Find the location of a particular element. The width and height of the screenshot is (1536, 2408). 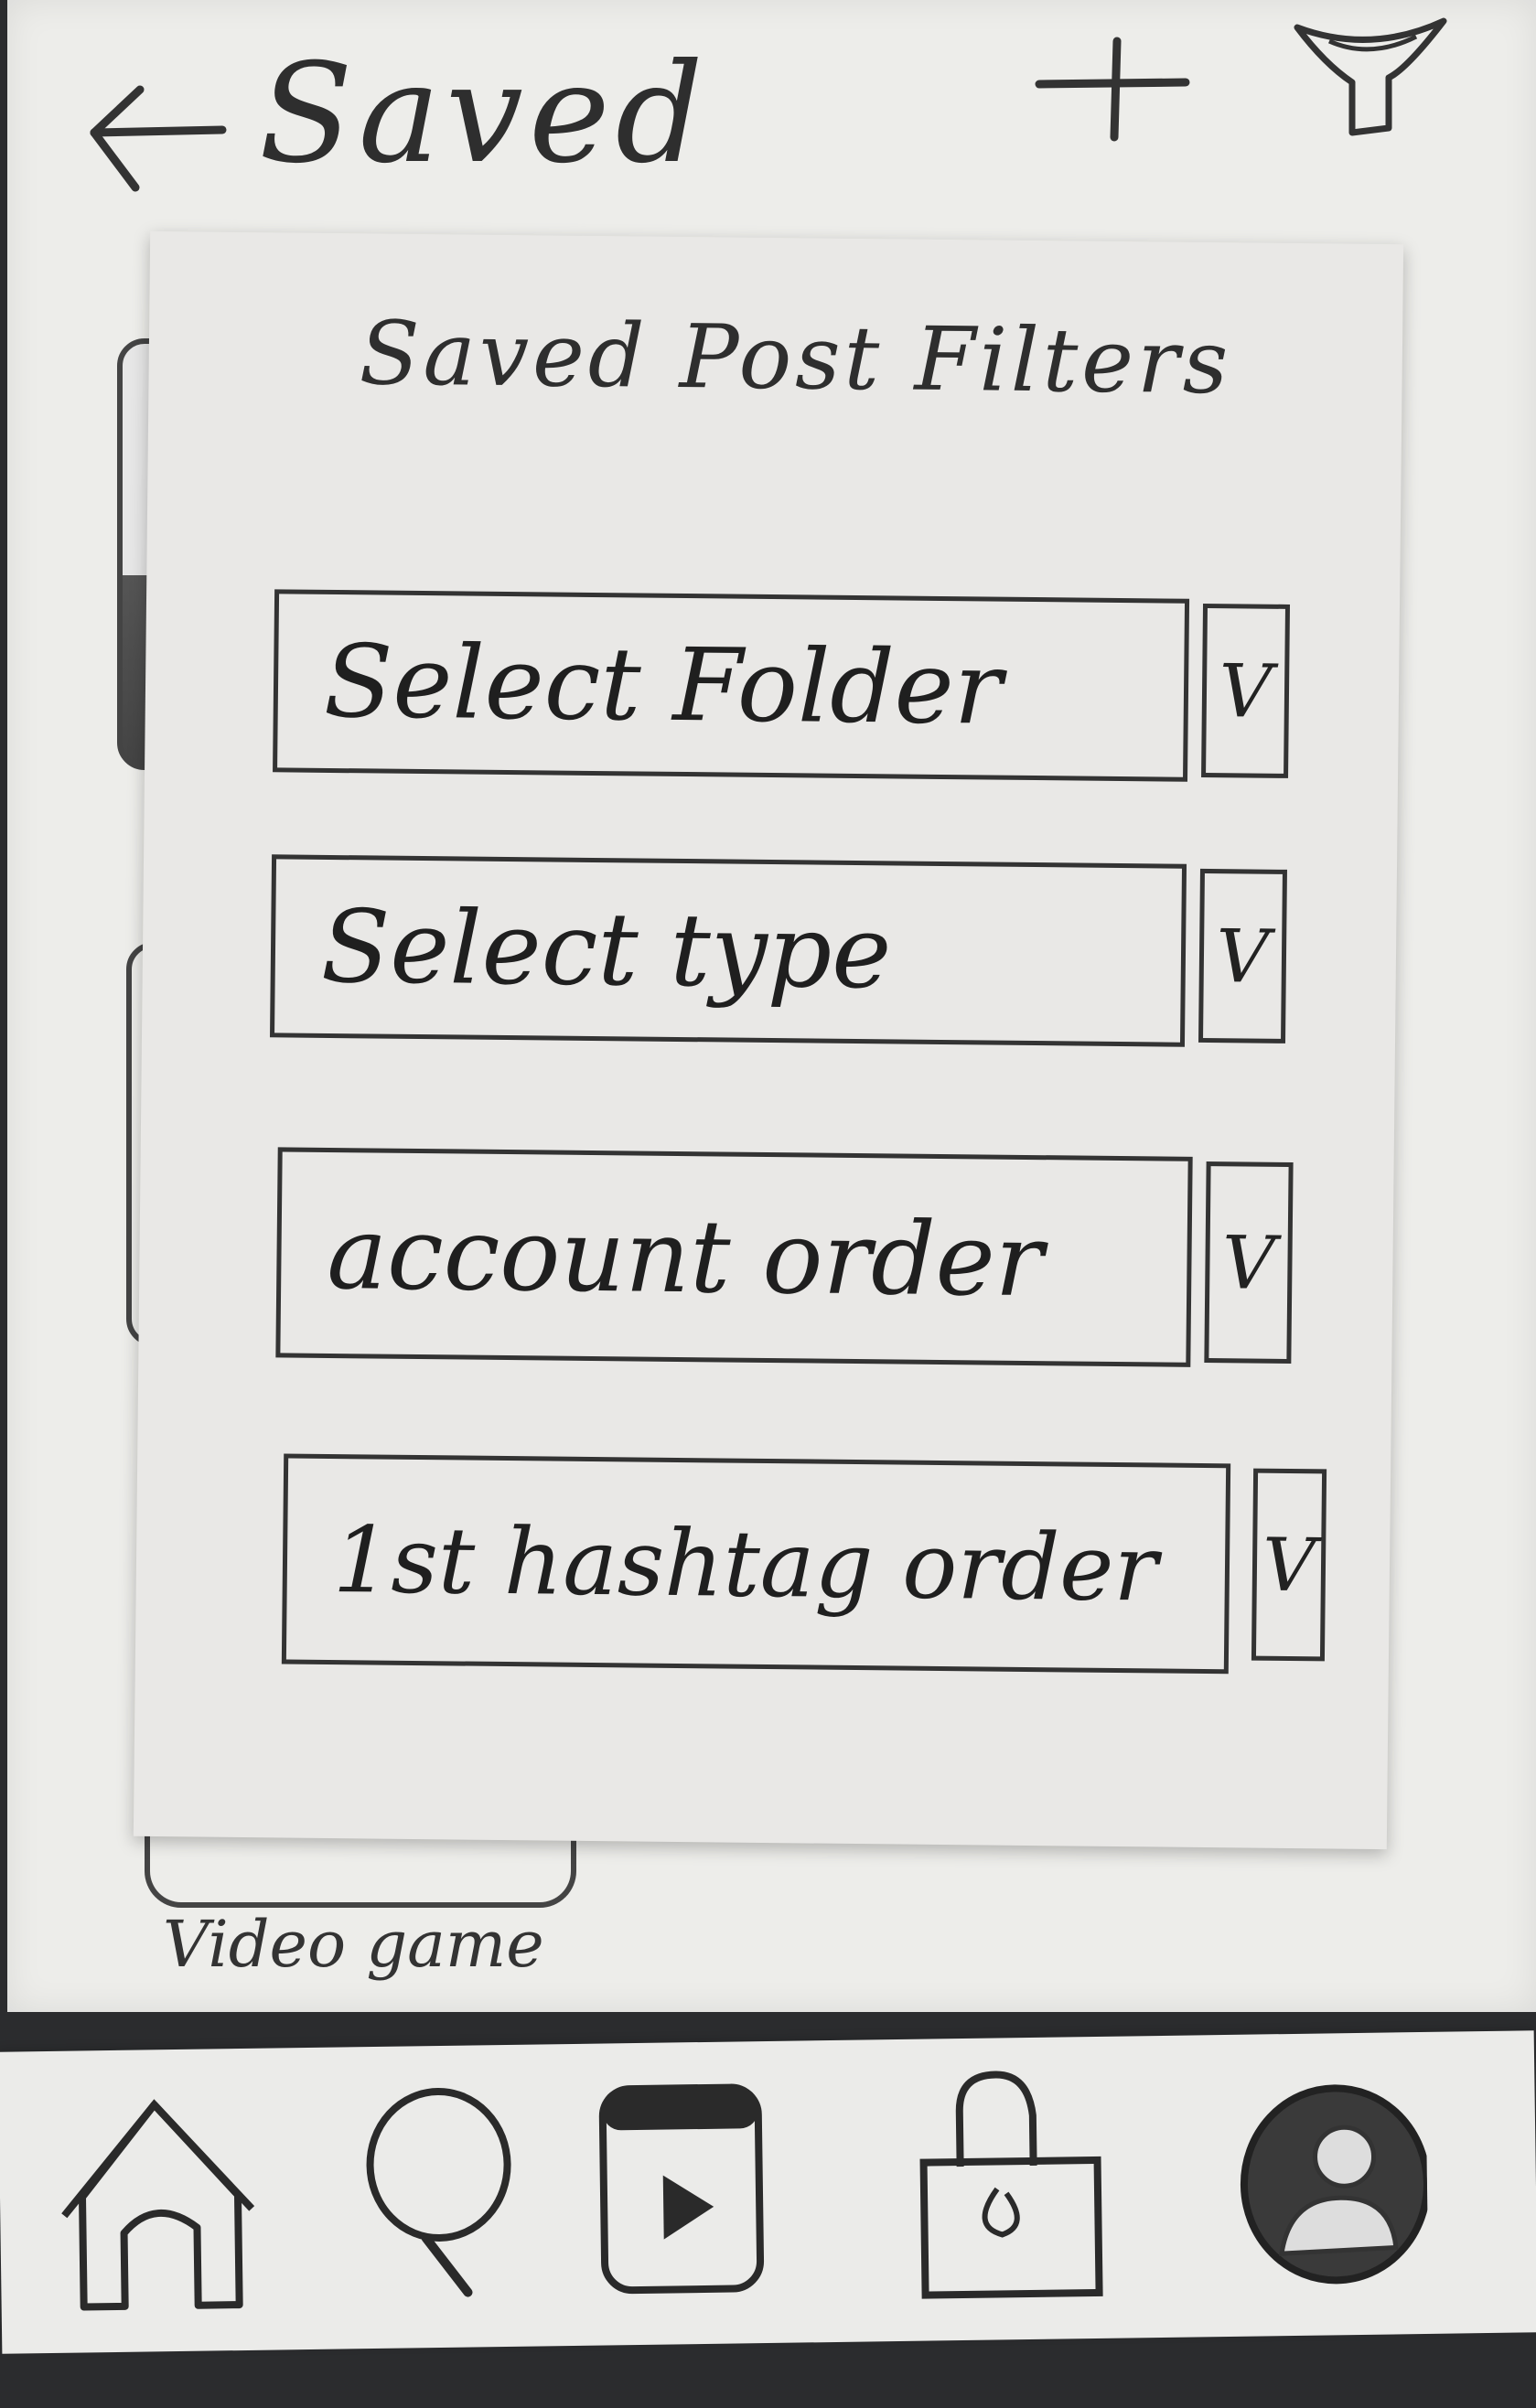

header: Saved is located at coordinates (771, 109).